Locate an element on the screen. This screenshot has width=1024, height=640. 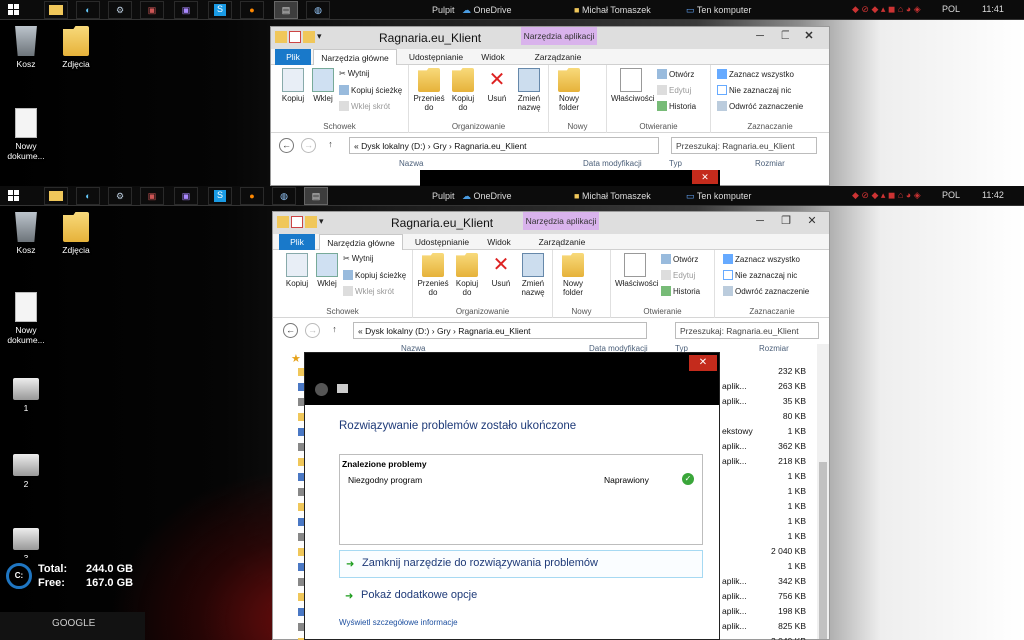
clock: 11:42 is located at coordinates (993, 195).